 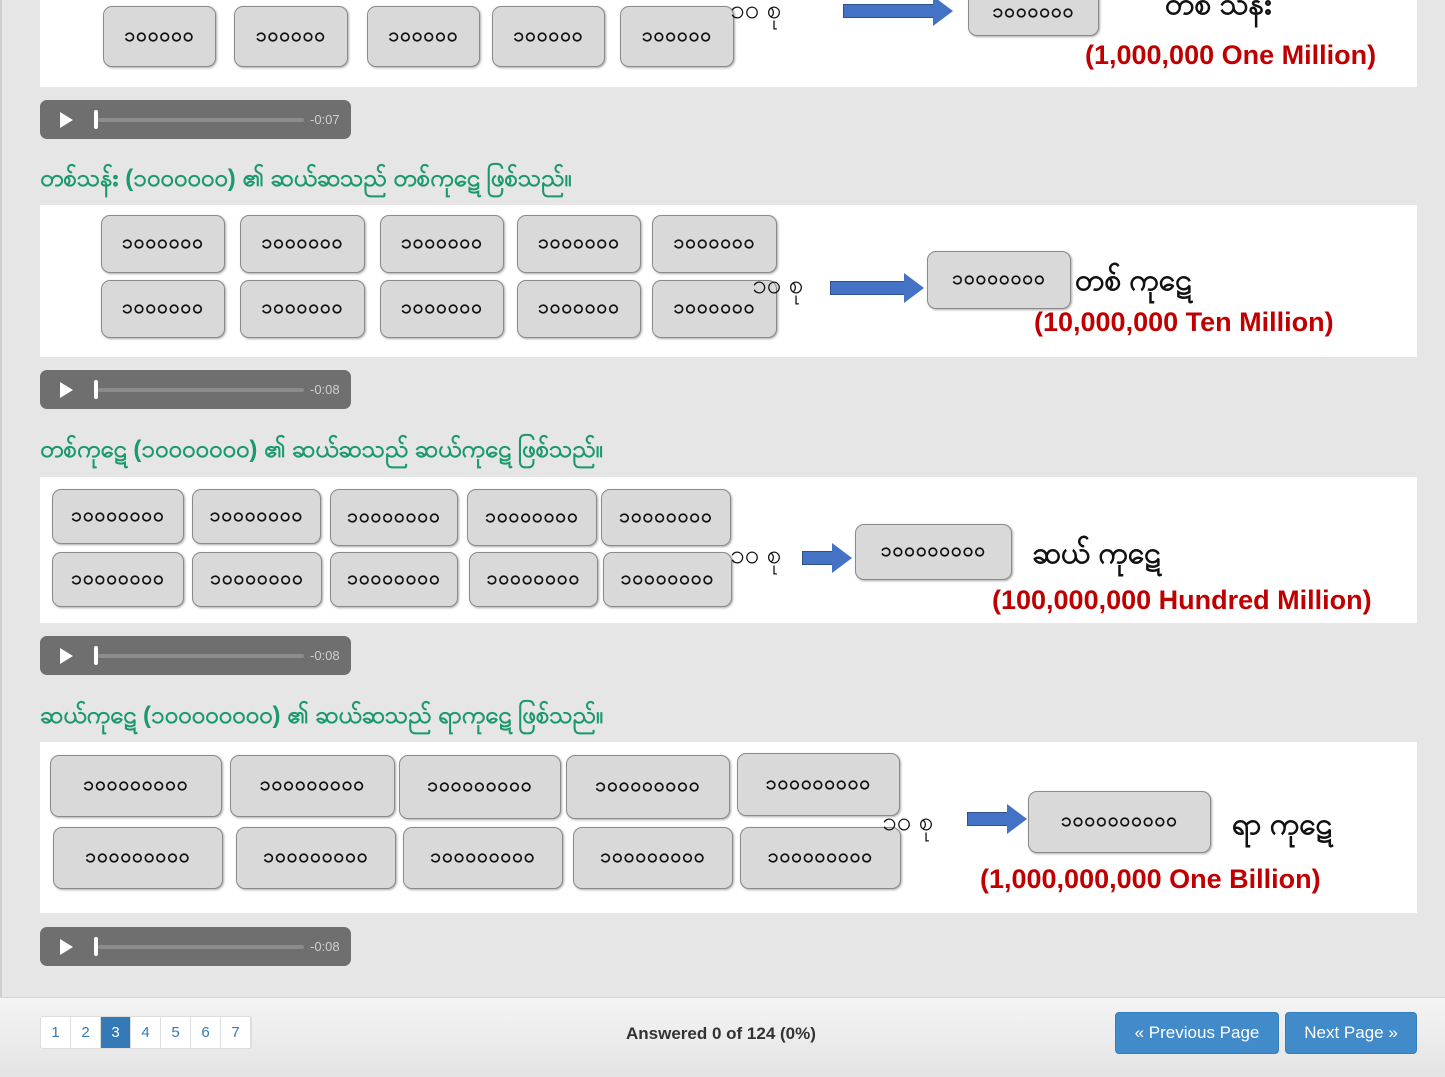 I want to click on english-number-name: (1,000,000 One Million), so click(x=1231, y=55).